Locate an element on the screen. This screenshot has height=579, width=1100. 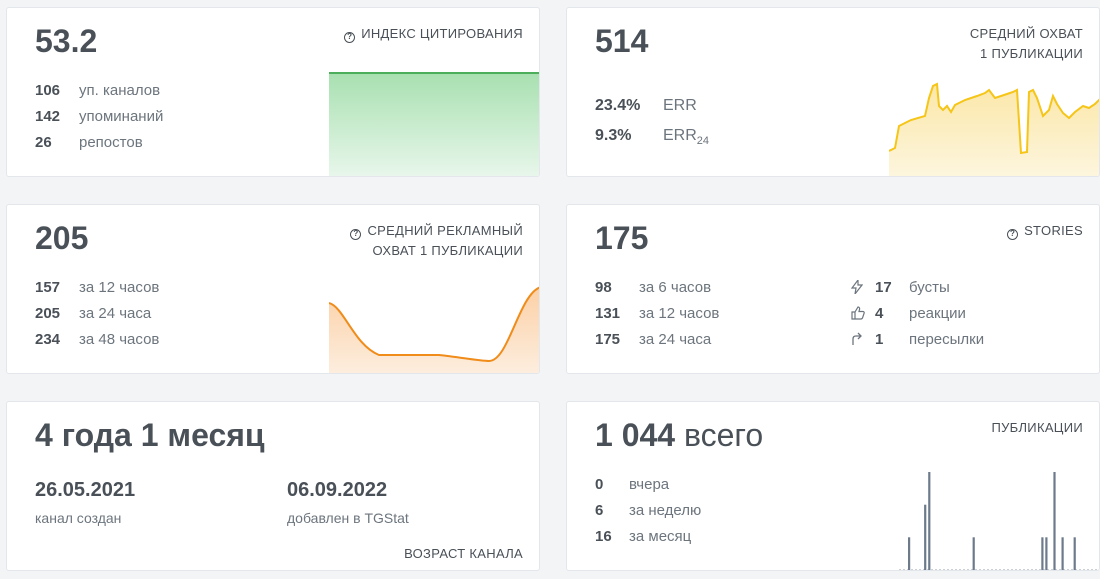
reach-area-chart is located at coordinates (994, 129).